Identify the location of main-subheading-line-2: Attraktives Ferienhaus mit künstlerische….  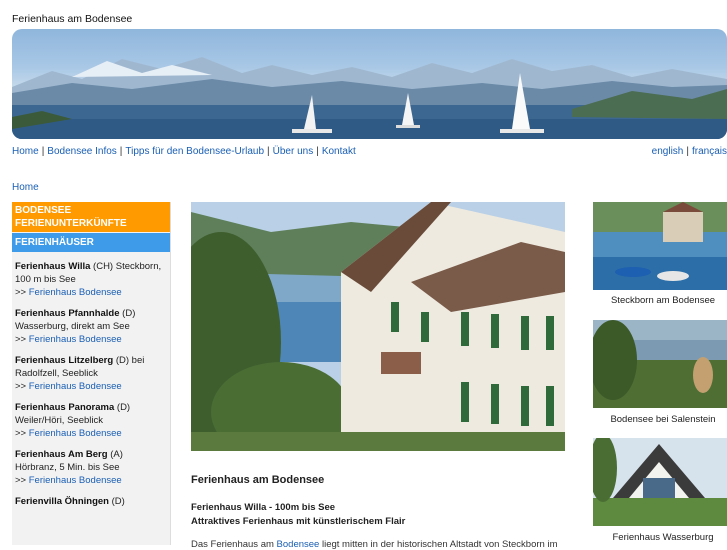
(298, 521).